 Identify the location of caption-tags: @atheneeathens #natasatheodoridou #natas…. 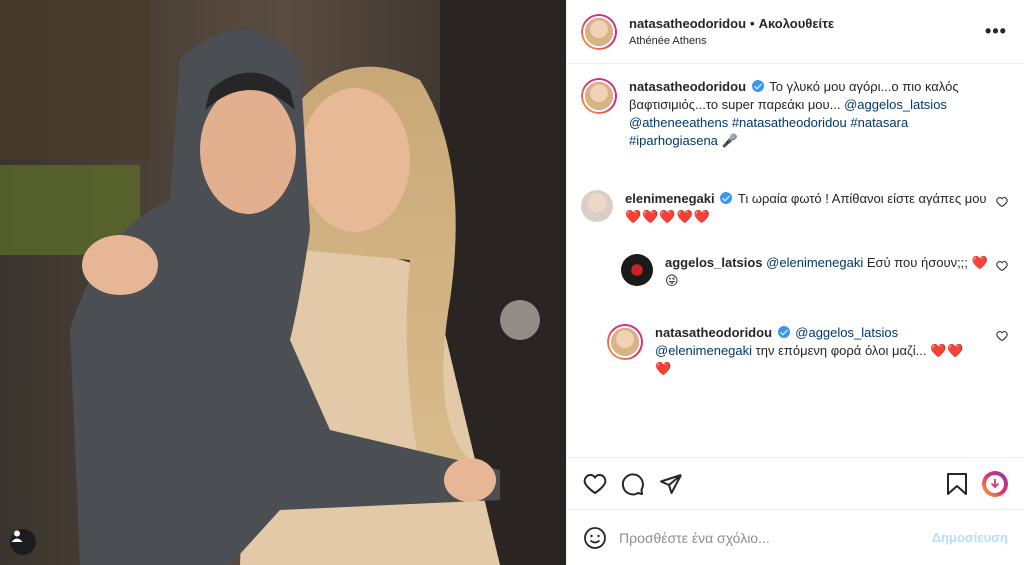
(768, 131).